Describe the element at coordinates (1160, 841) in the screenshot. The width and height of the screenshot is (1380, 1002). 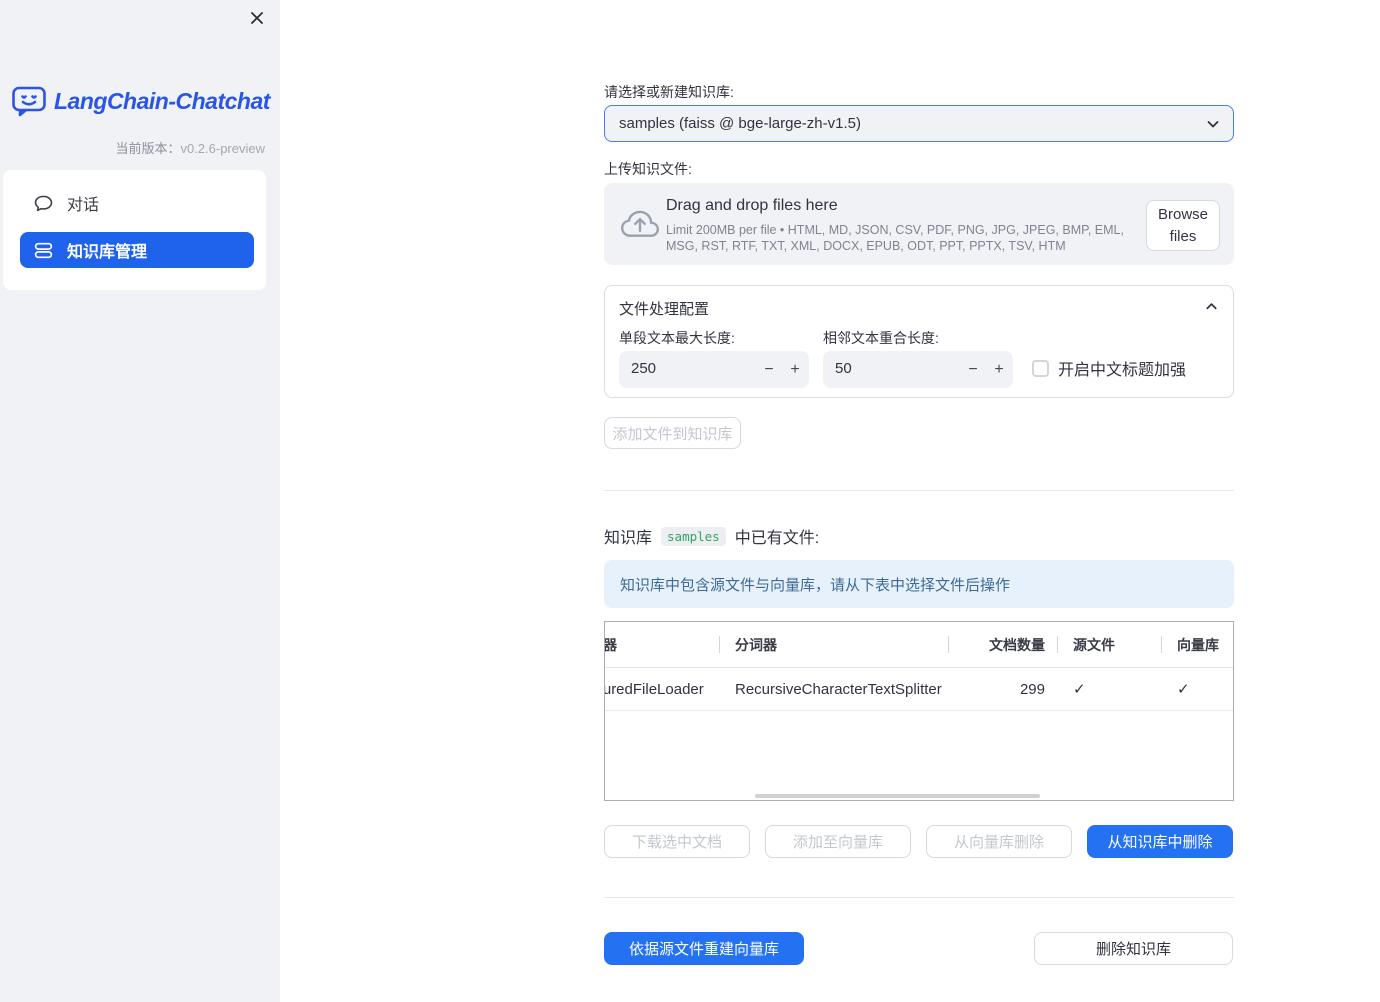
I see `delete-from-kb-button: 从知识库中删除` at that location.